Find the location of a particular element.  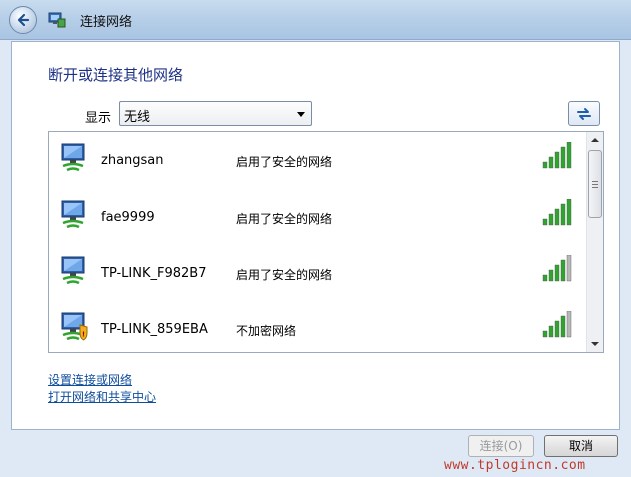

network-row: zhangsan 启用了安全的网络 is located at coordinates (317, 160).